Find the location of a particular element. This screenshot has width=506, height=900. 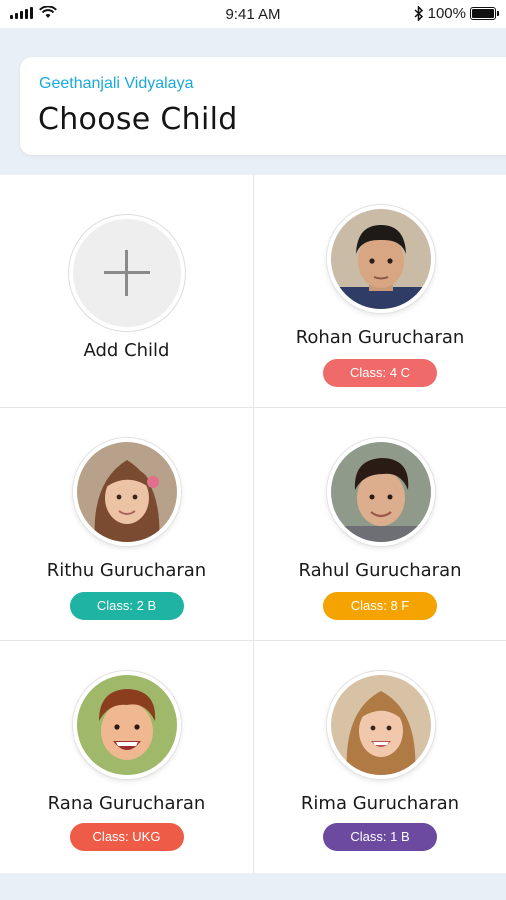

add-child-tile: Add Child is located at coordinates (127, 291).